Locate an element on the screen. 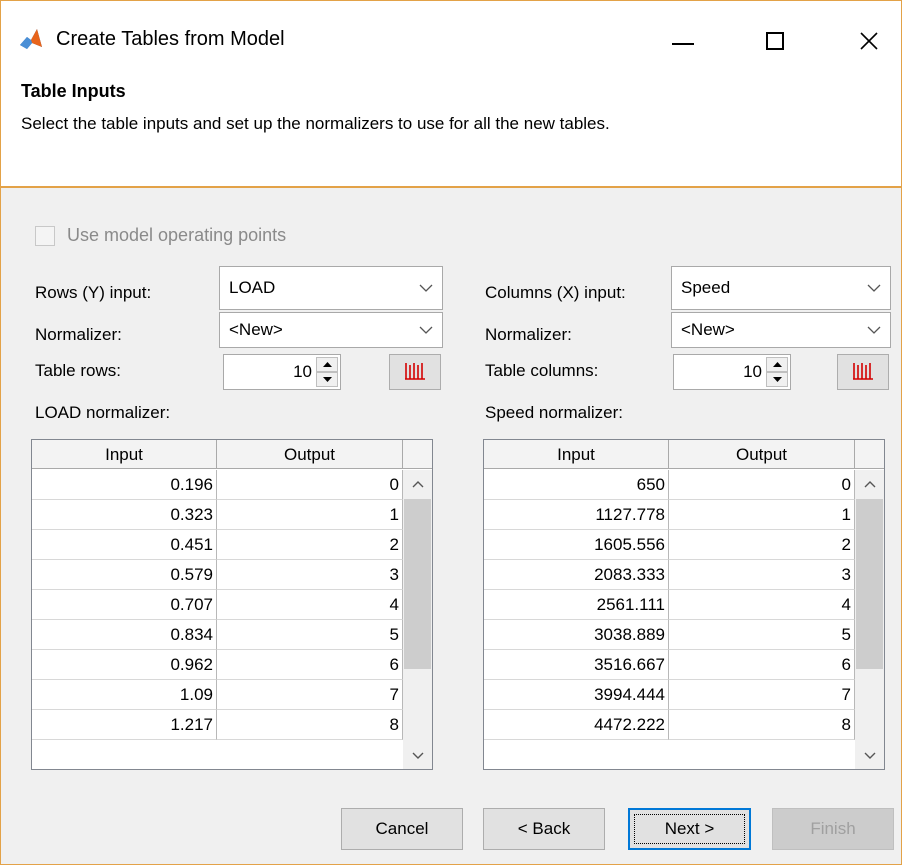 This screenshot has height=865, width=902. maximize-button is located at coordinates (775, 41).